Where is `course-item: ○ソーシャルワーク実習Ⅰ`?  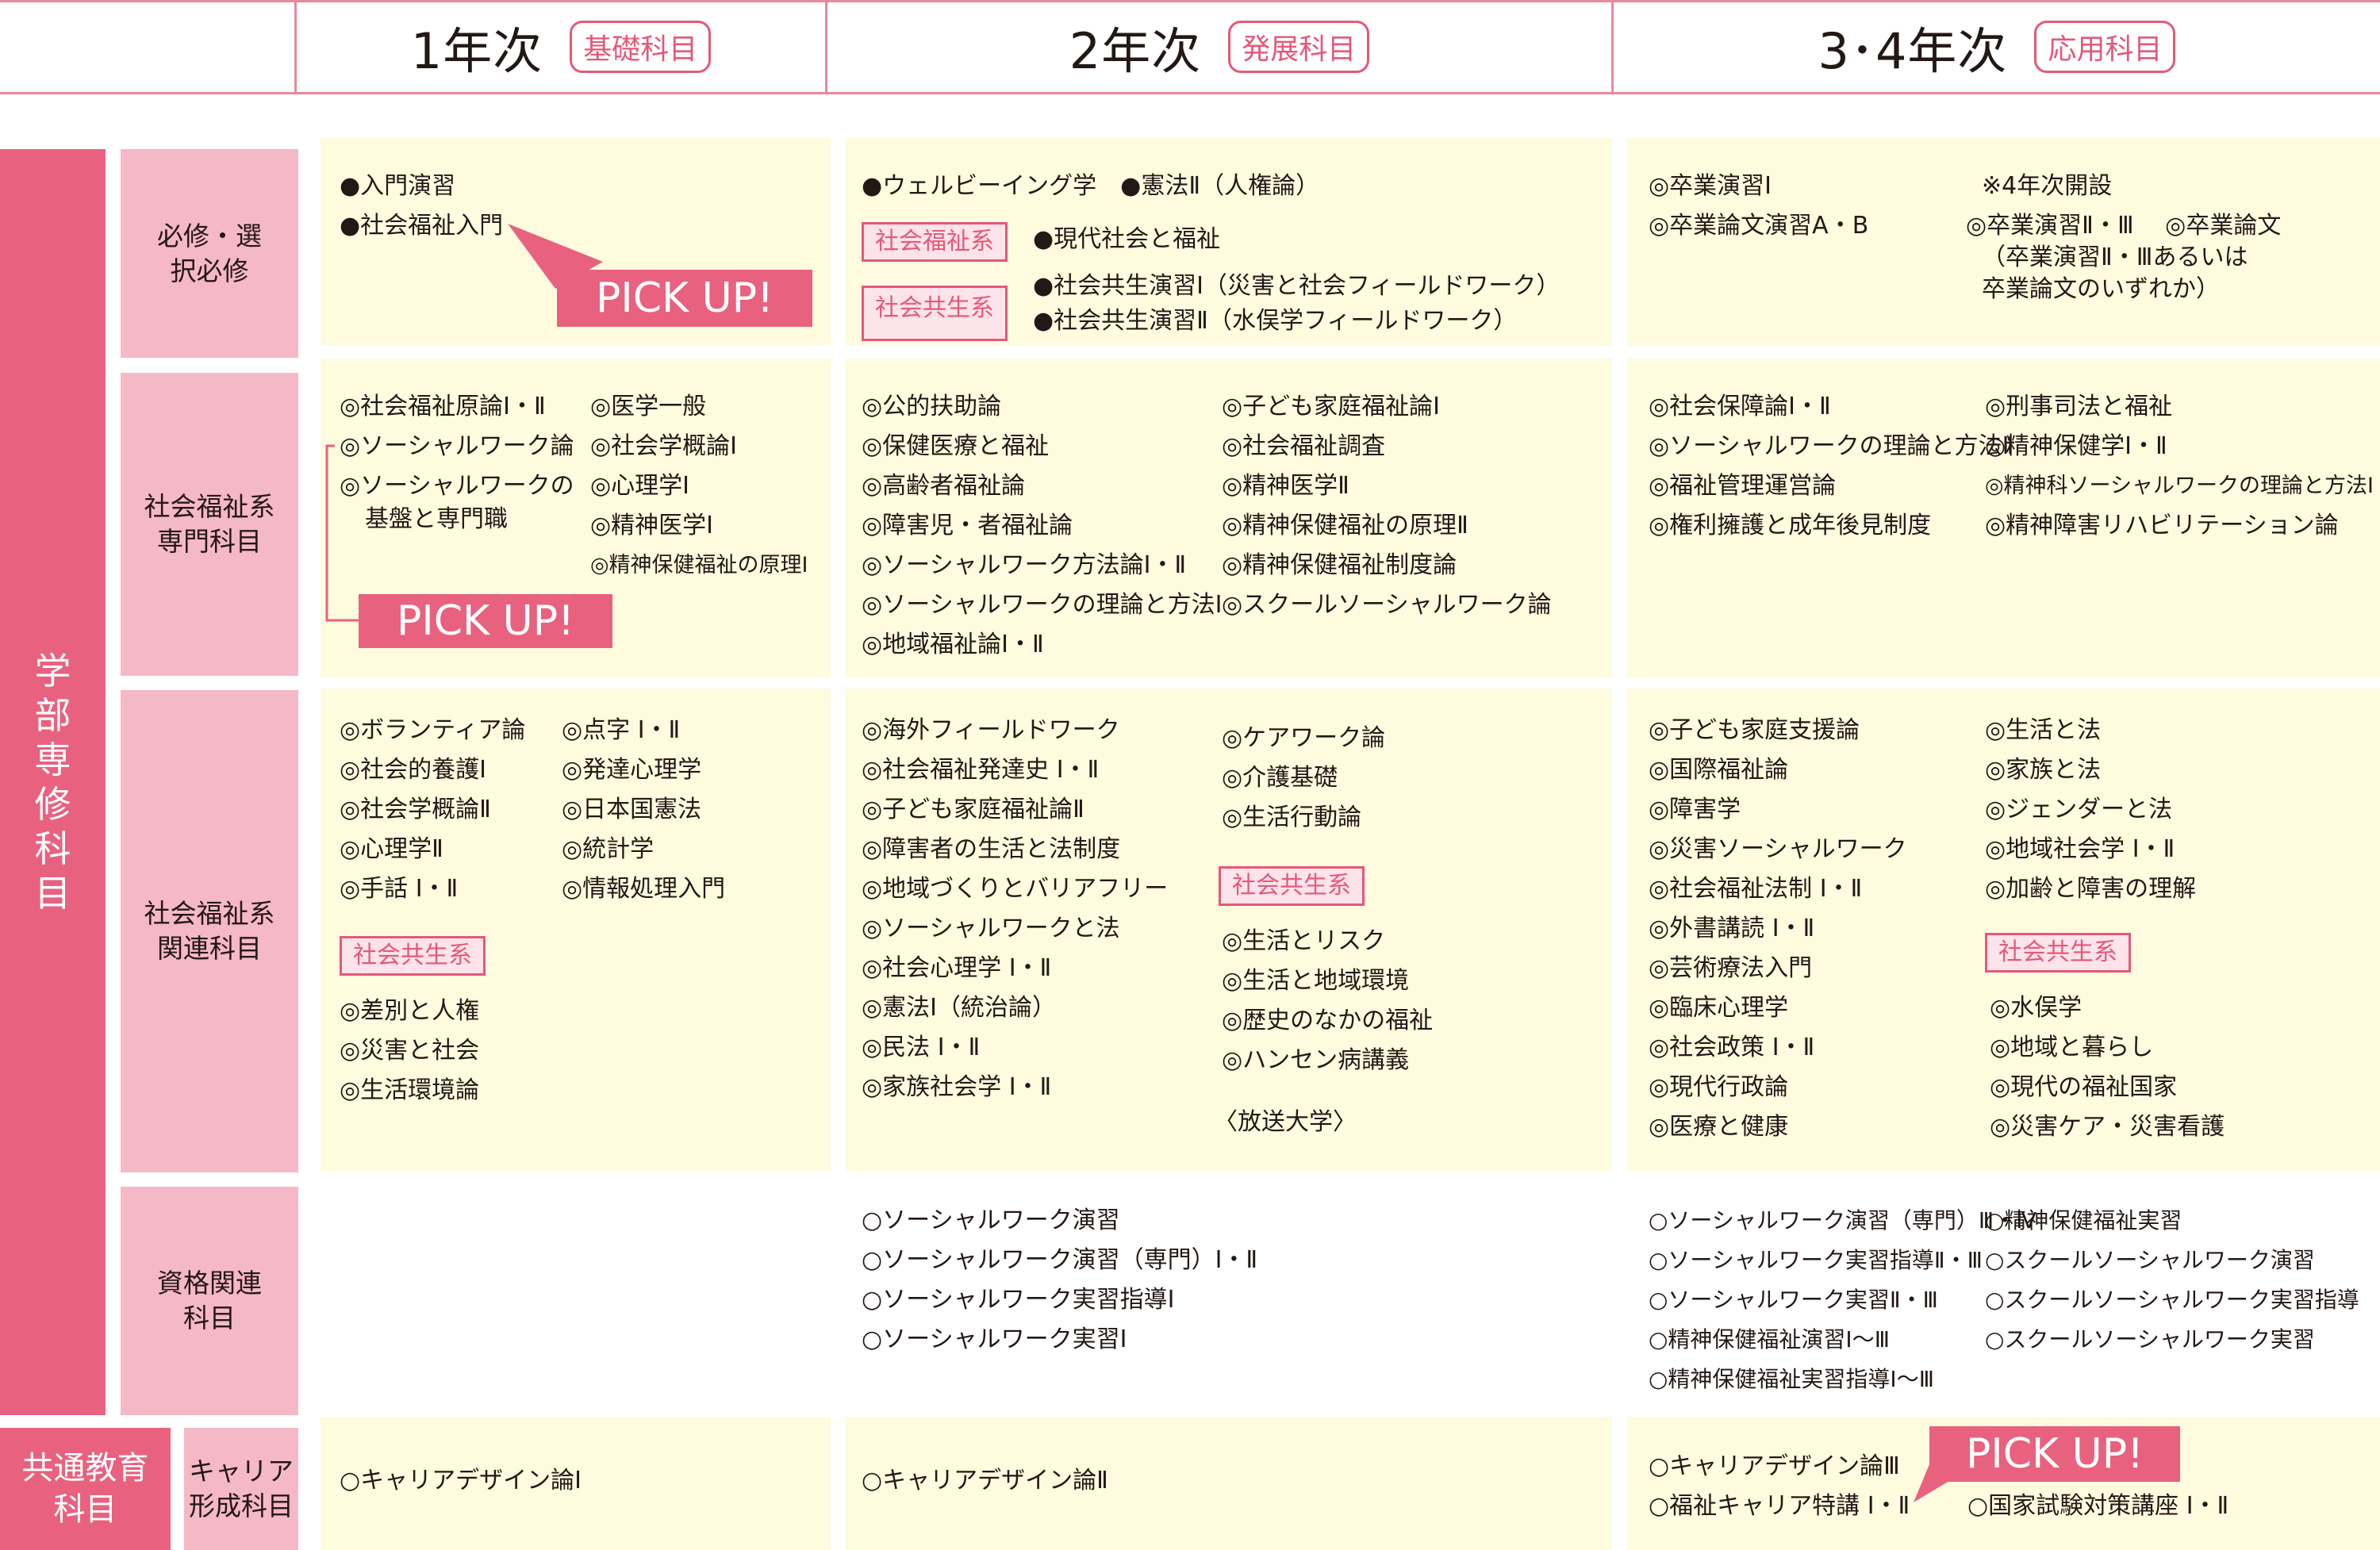 course-item: ○ソーシャルワーク実習Ⅰ is located at coordinates (994, 1339).